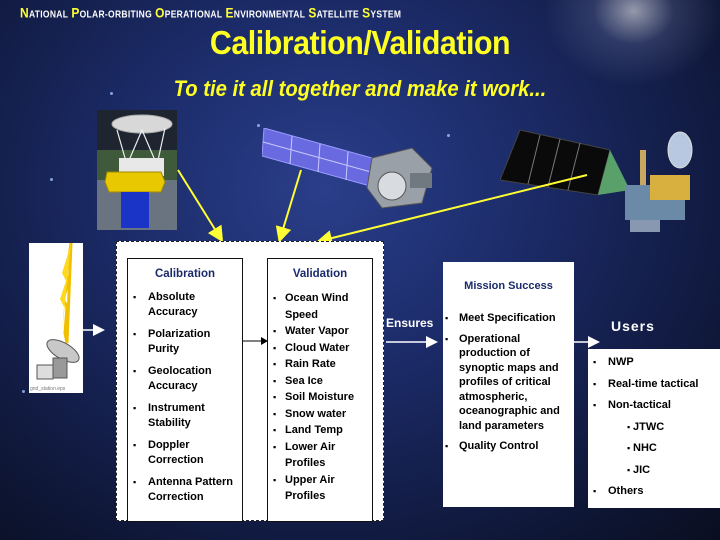 The width and height of the screenshot is (720, 540). Describe the element at coordinates (185, 379) in the screenshot. I see `list-item: Geolocation Accuracy` at that location.